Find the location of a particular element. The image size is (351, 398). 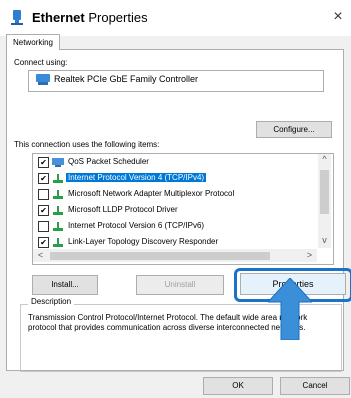

window-title-rest: Properties is located at coordinates (116, 17).